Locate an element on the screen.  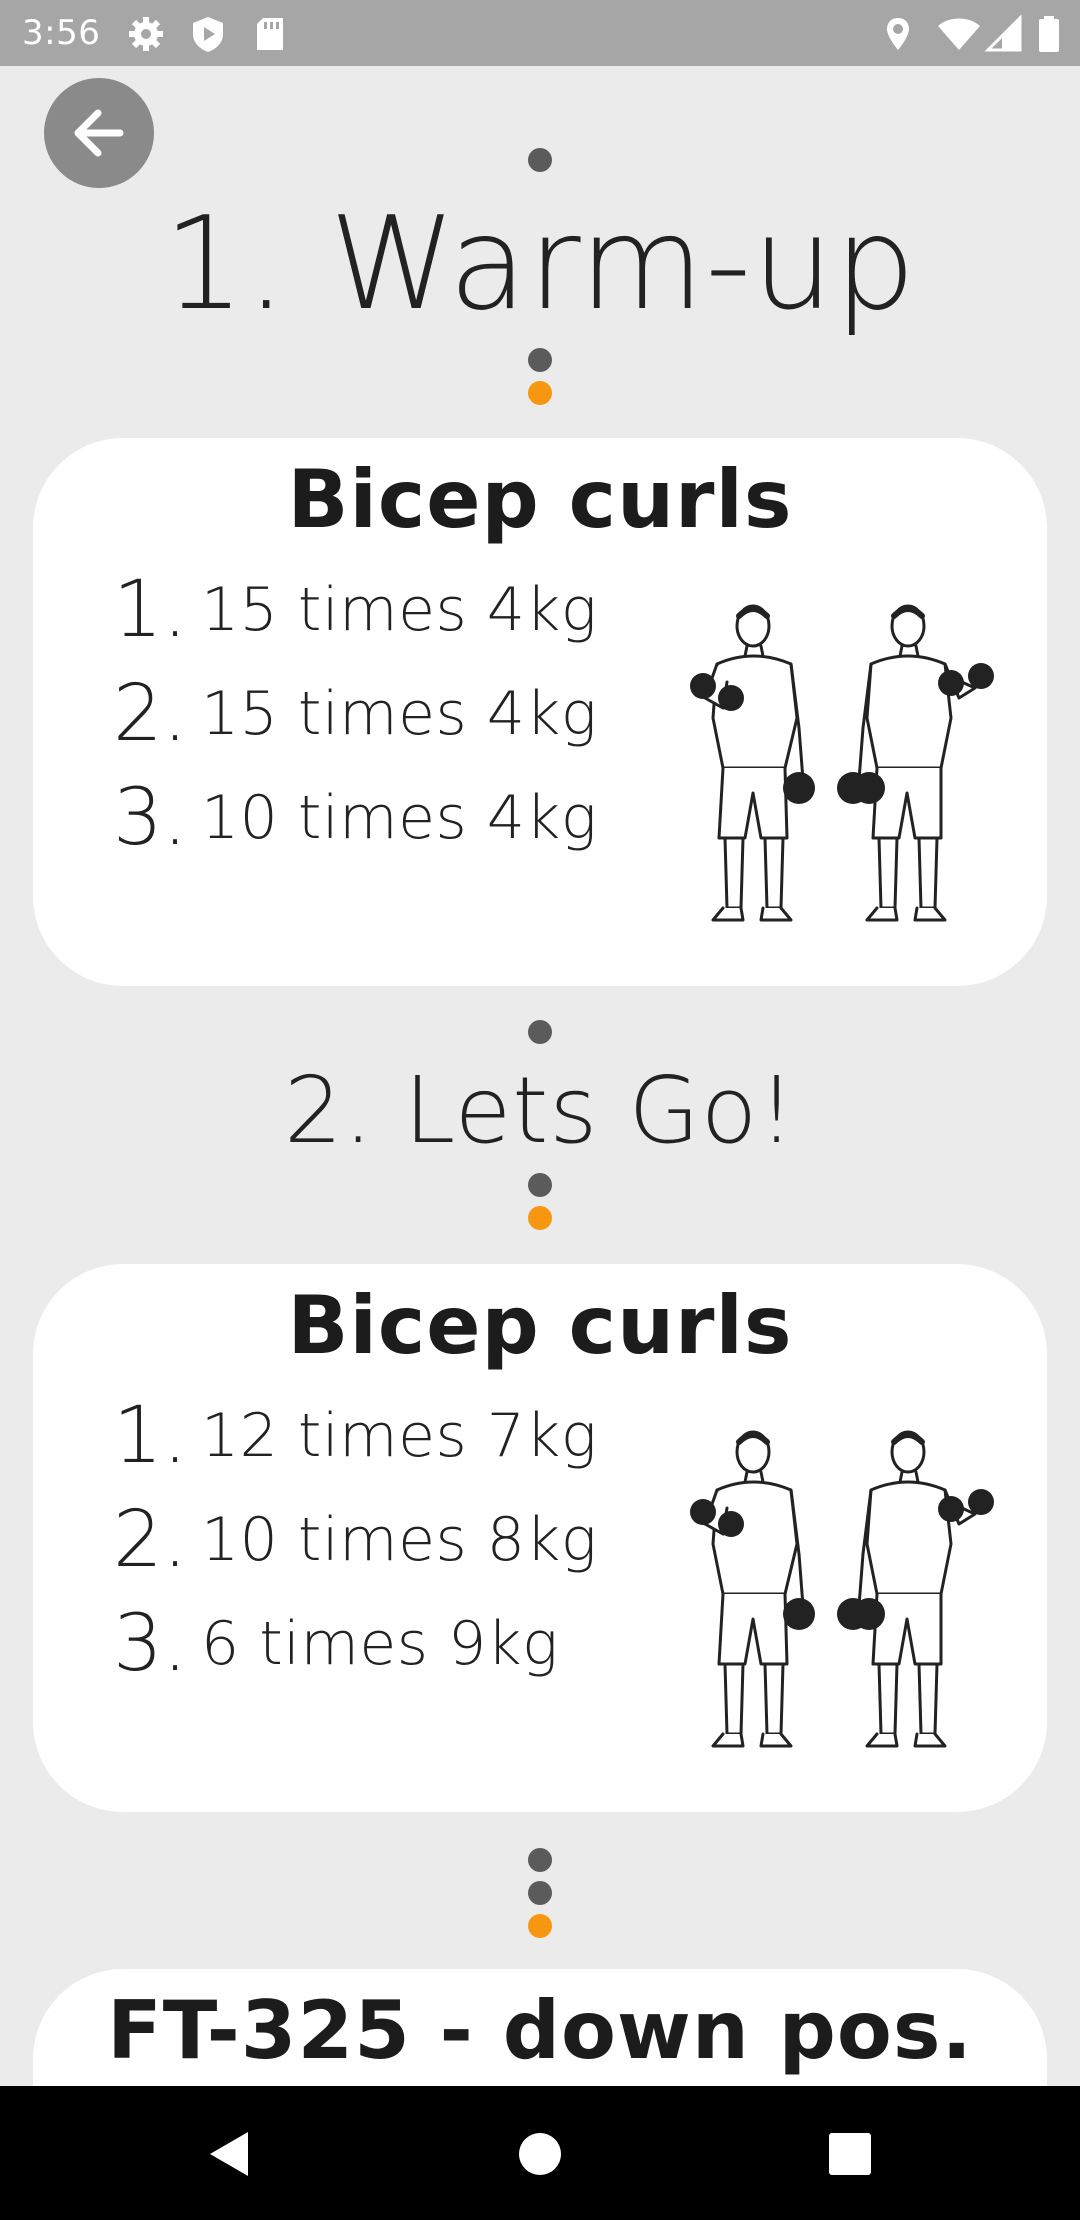
location-icon is located at coordinates (898, 34).